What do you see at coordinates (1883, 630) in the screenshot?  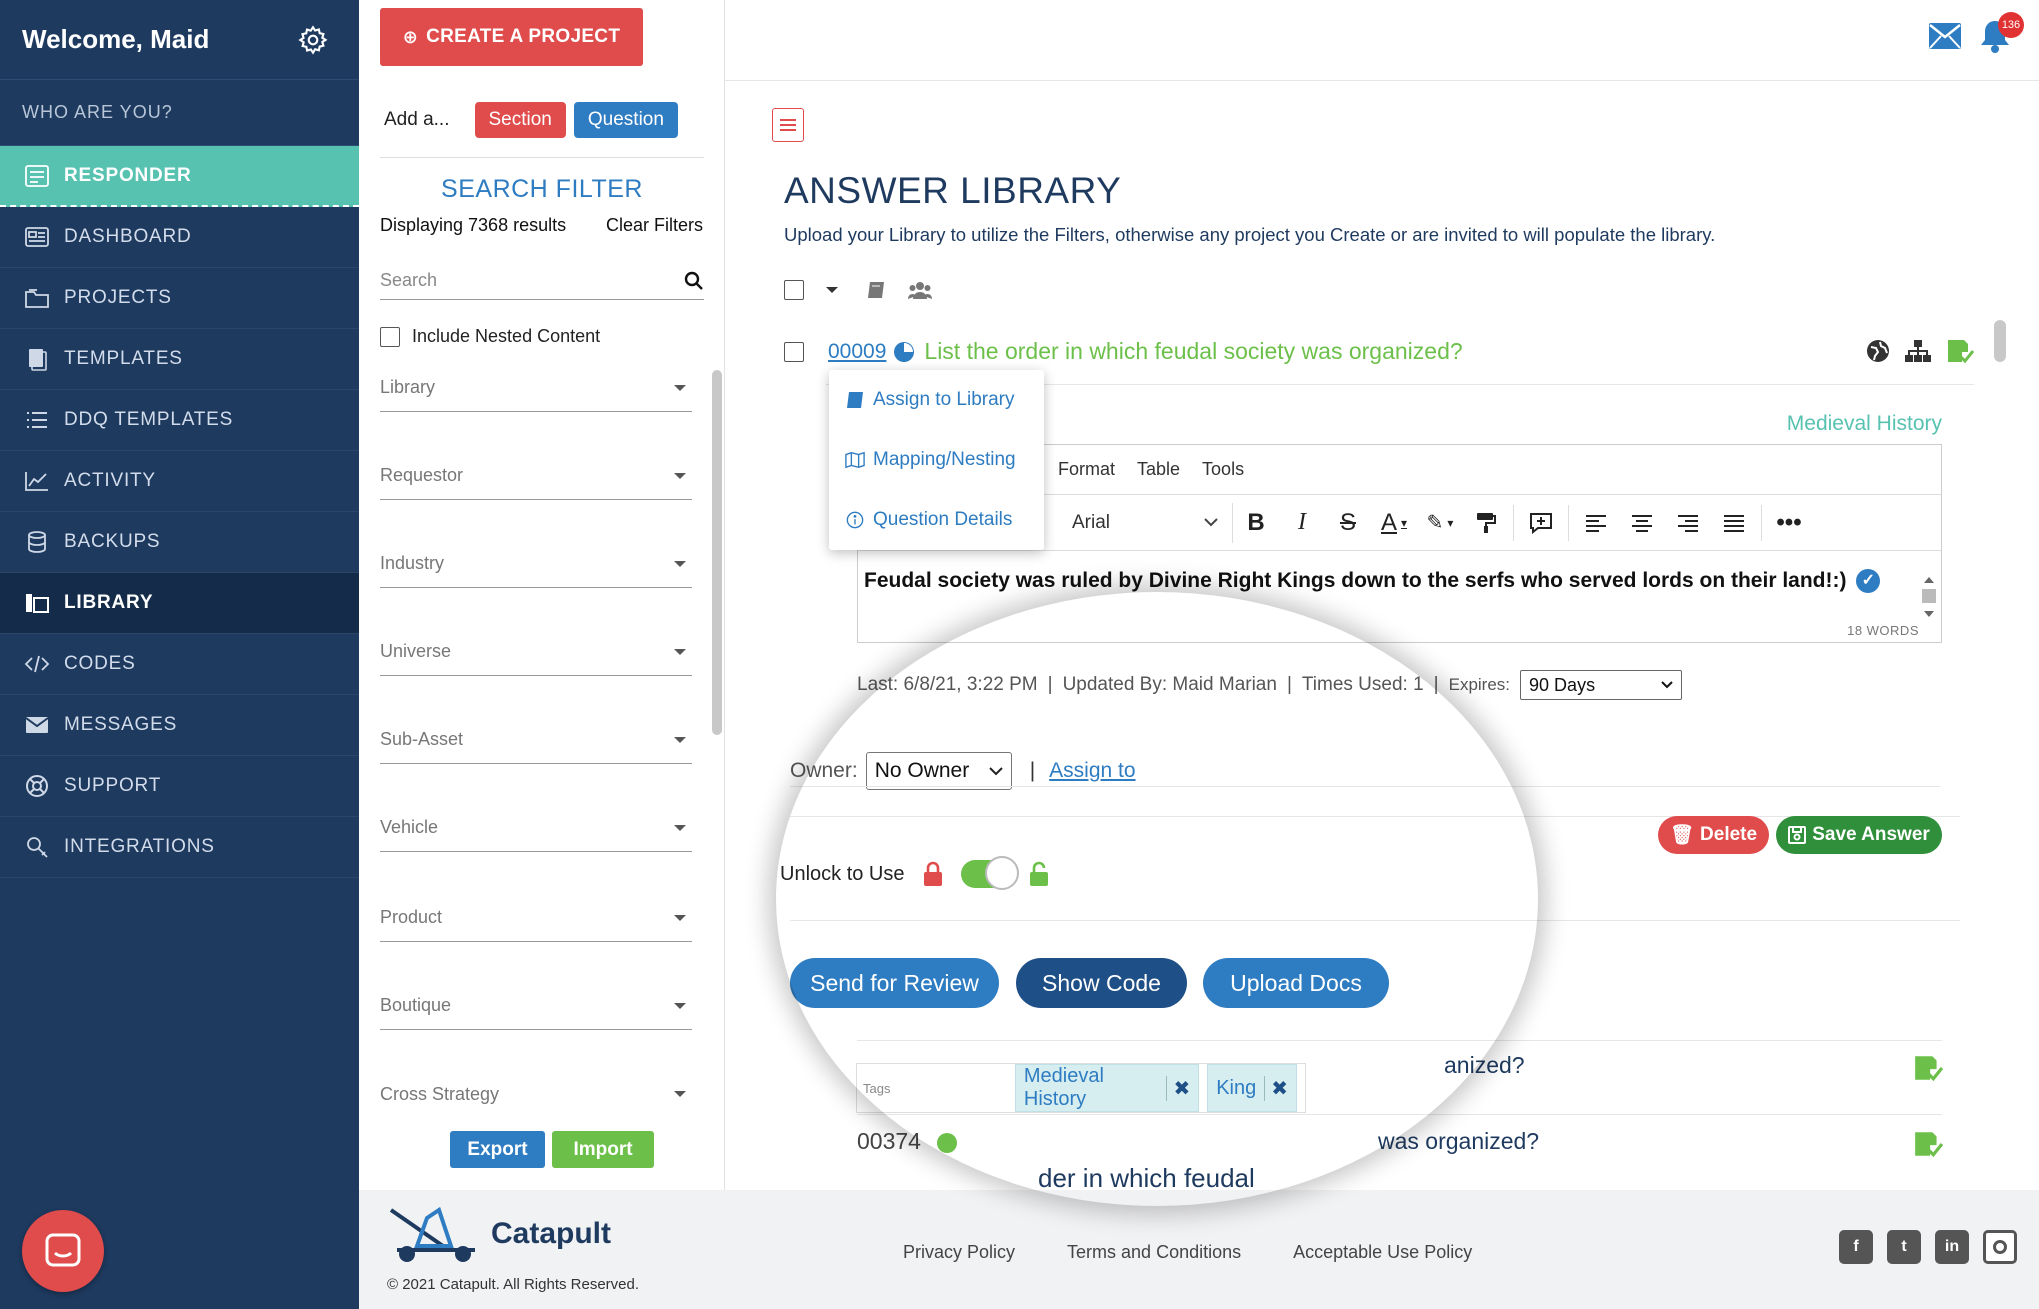 I see `word-count: 18 WORDS` at bounding box center [1883, 630].